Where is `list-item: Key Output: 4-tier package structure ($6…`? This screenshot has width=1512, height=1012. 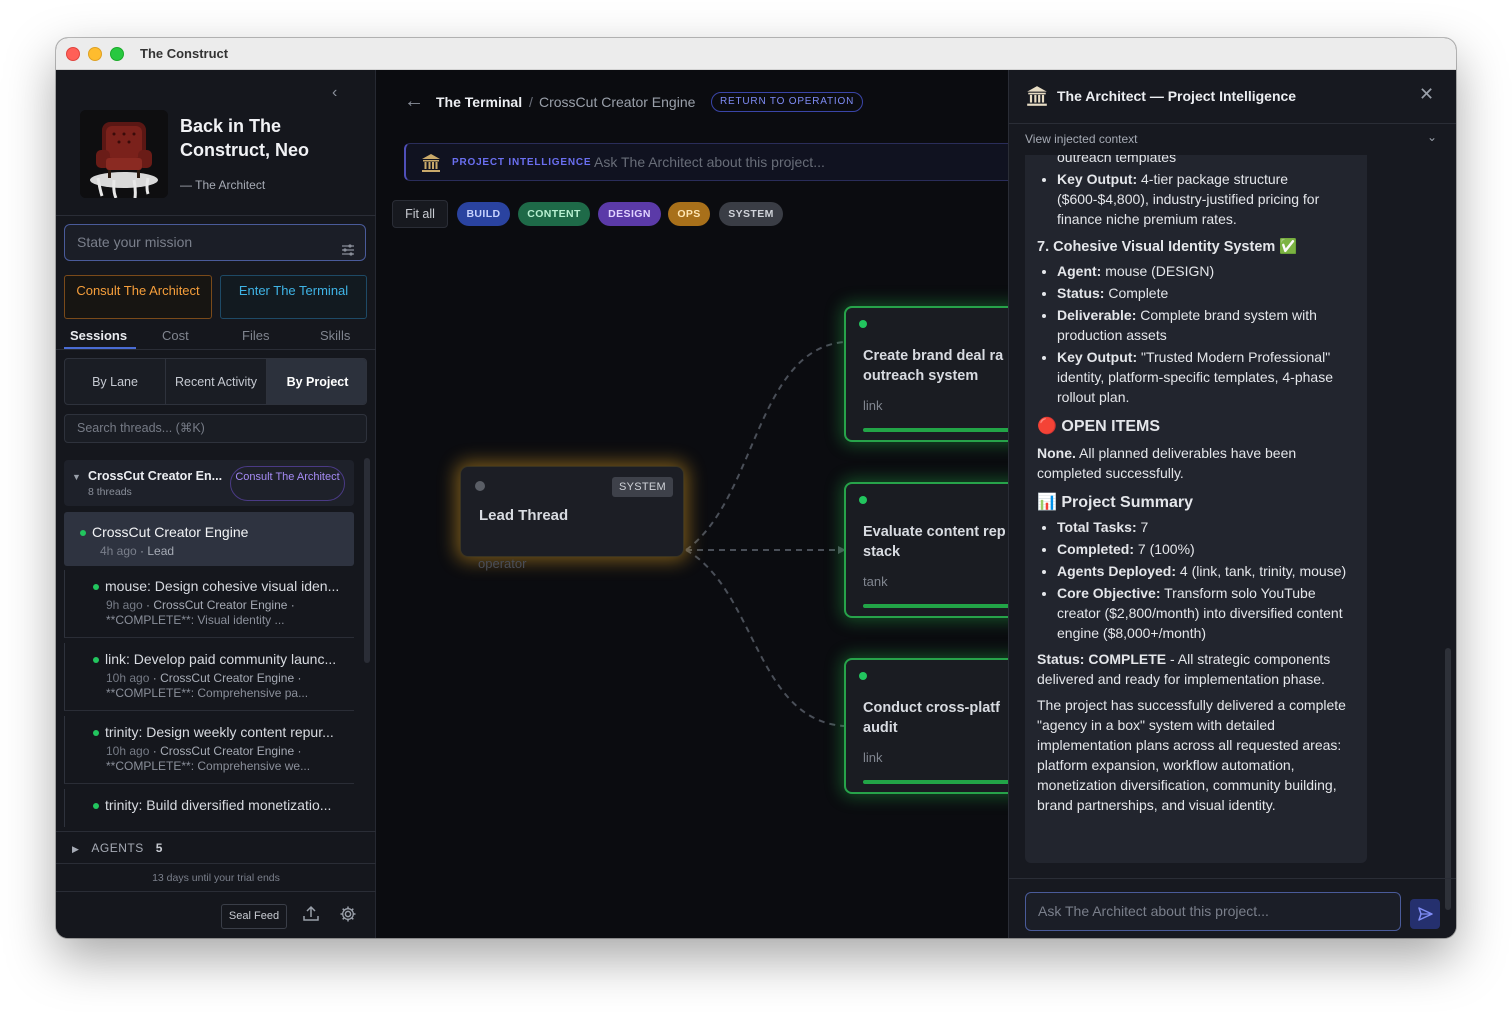 list-item: Key Output: 4-tier package structure ($6… is located at coordinates (1208, 199).